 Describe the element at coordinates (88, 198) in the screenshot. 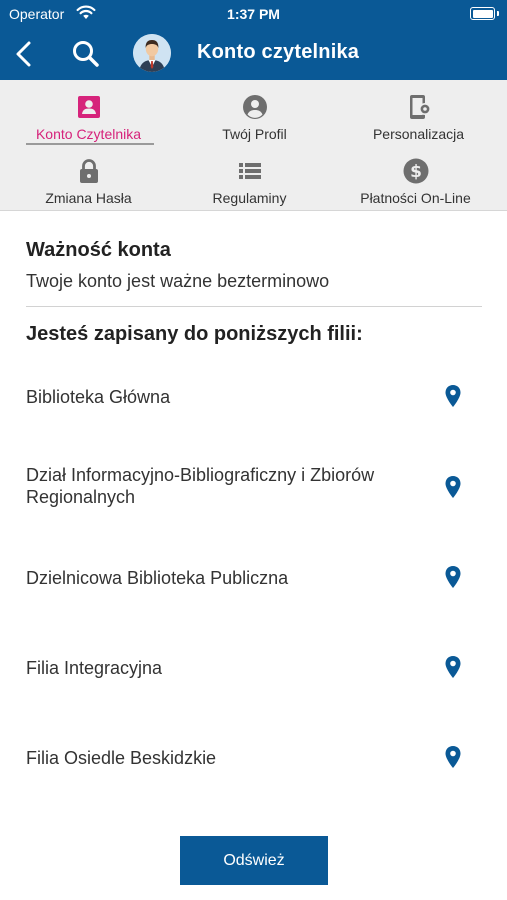

I see `menu-item-label: Zmiana Hasła` at that location.